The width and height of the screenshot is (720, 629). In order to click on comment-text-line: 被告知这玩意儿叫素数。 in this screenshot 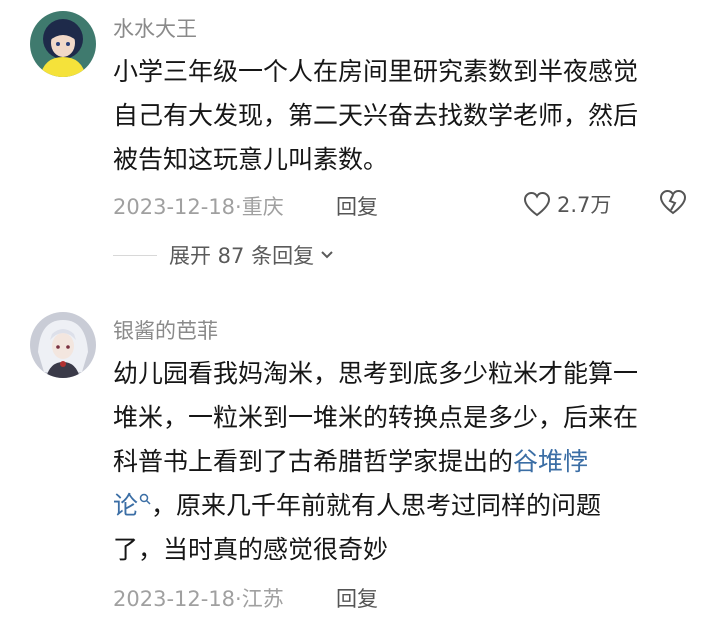, I will do `click(251, 159)`.